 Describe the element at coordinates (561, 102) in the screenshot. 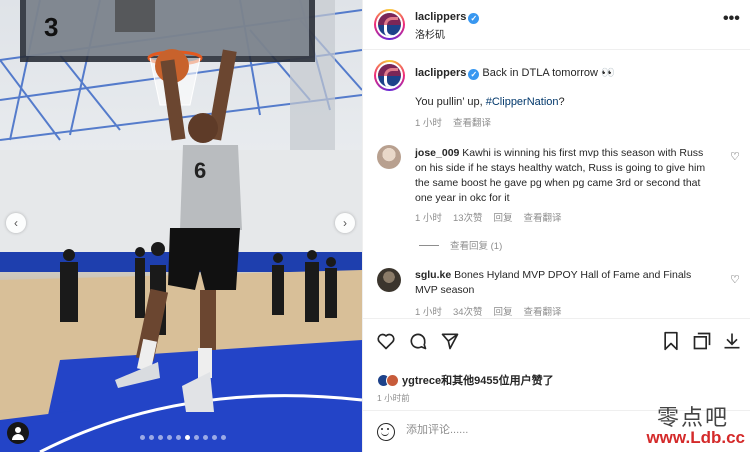

I see `caption-line2-suffix: ?` at that location.